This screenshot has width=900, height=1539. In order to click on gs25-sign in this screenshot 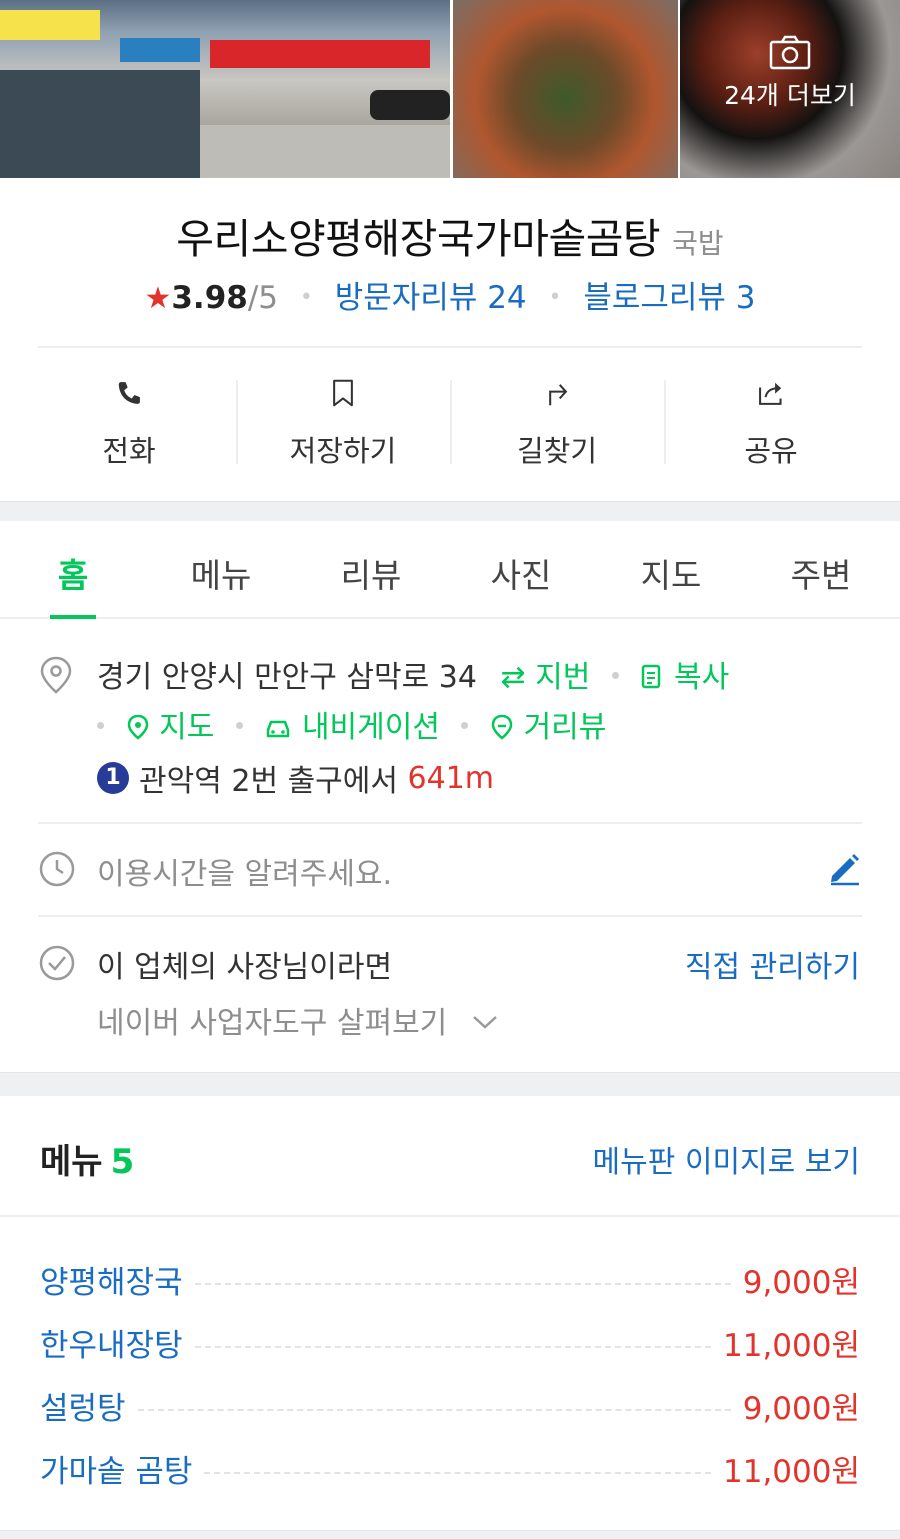, I will do `click(160, 50)`.